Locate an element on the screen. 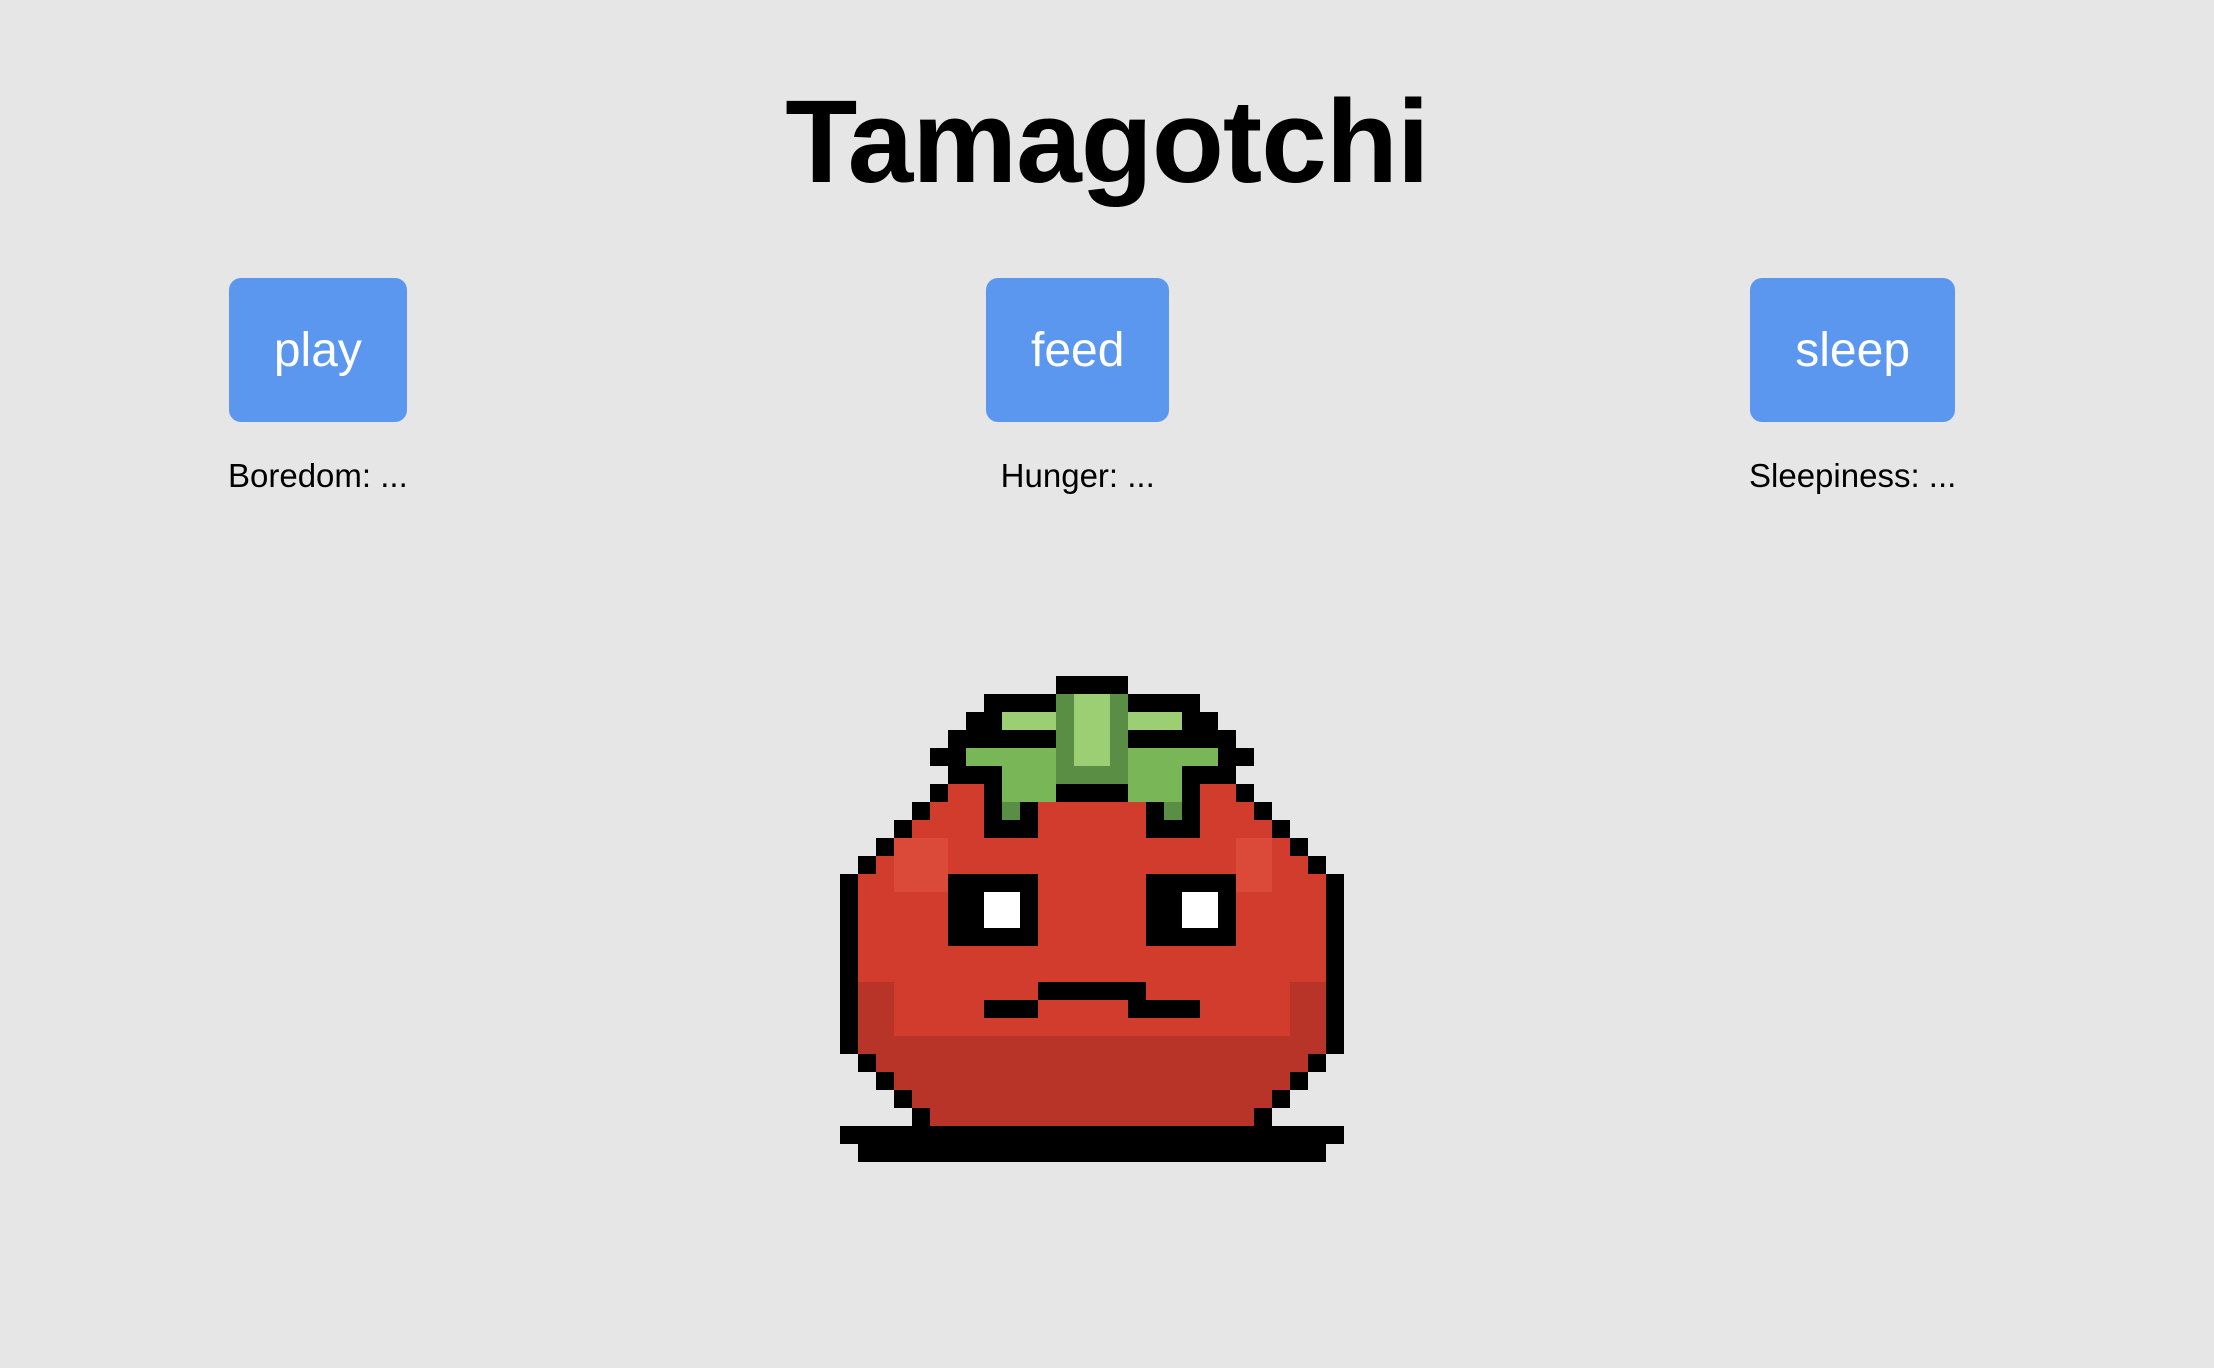  sleep-button: sleep is located at coordinates (1853, 350).